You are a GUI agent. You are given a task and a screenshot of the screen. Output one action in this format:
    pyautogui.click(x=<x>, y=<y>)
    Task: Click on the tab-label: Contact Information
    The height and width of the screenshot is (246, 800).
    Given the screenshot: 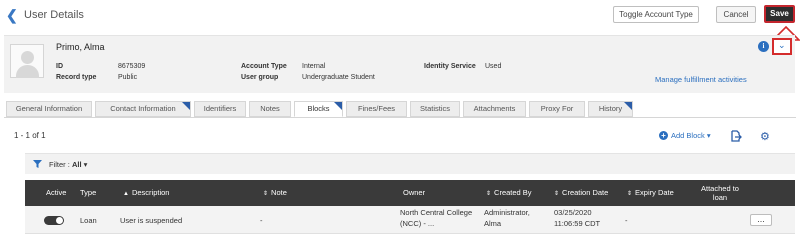 What is the action you would take?
    pyautogui.click(x=143, y=108)
    